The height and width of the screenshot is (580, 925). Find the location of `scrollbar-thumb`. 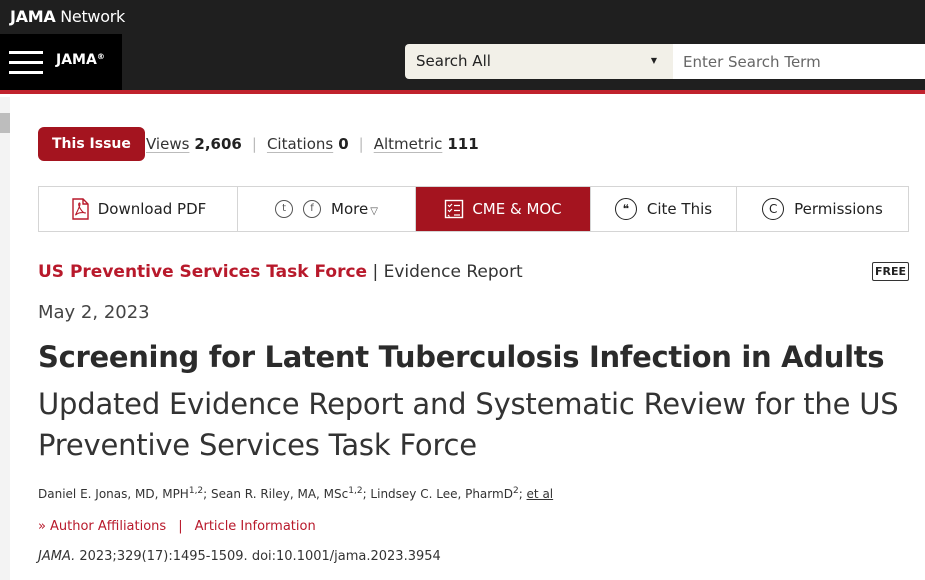

scrollbar-thumb is located at coordinates (5, 123).